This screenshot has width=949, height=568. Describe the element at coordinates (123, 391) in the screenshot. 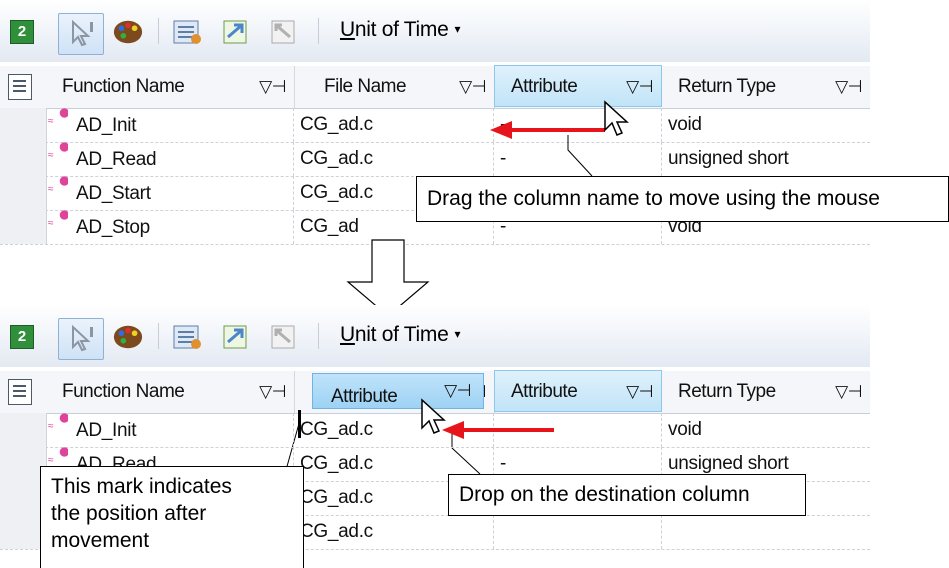

I see `column-header-label: Function Name` at that location.